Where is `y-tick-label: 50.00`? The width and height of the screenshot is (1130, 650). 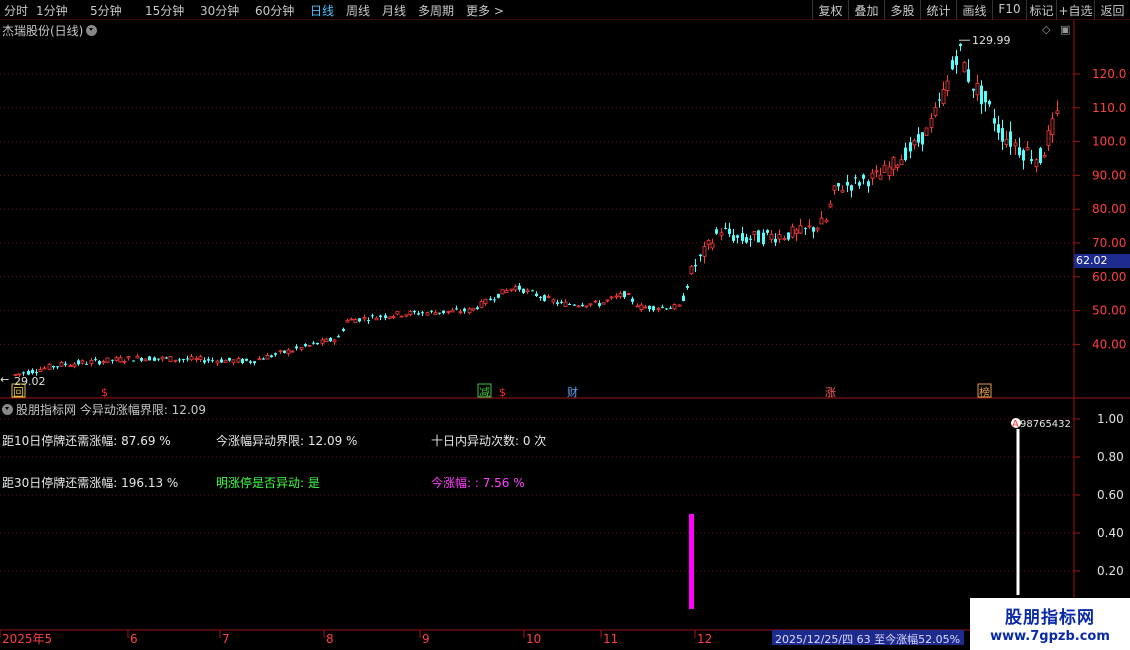 y-tick-label: 50.00 is located at coordinates (1109, 311).